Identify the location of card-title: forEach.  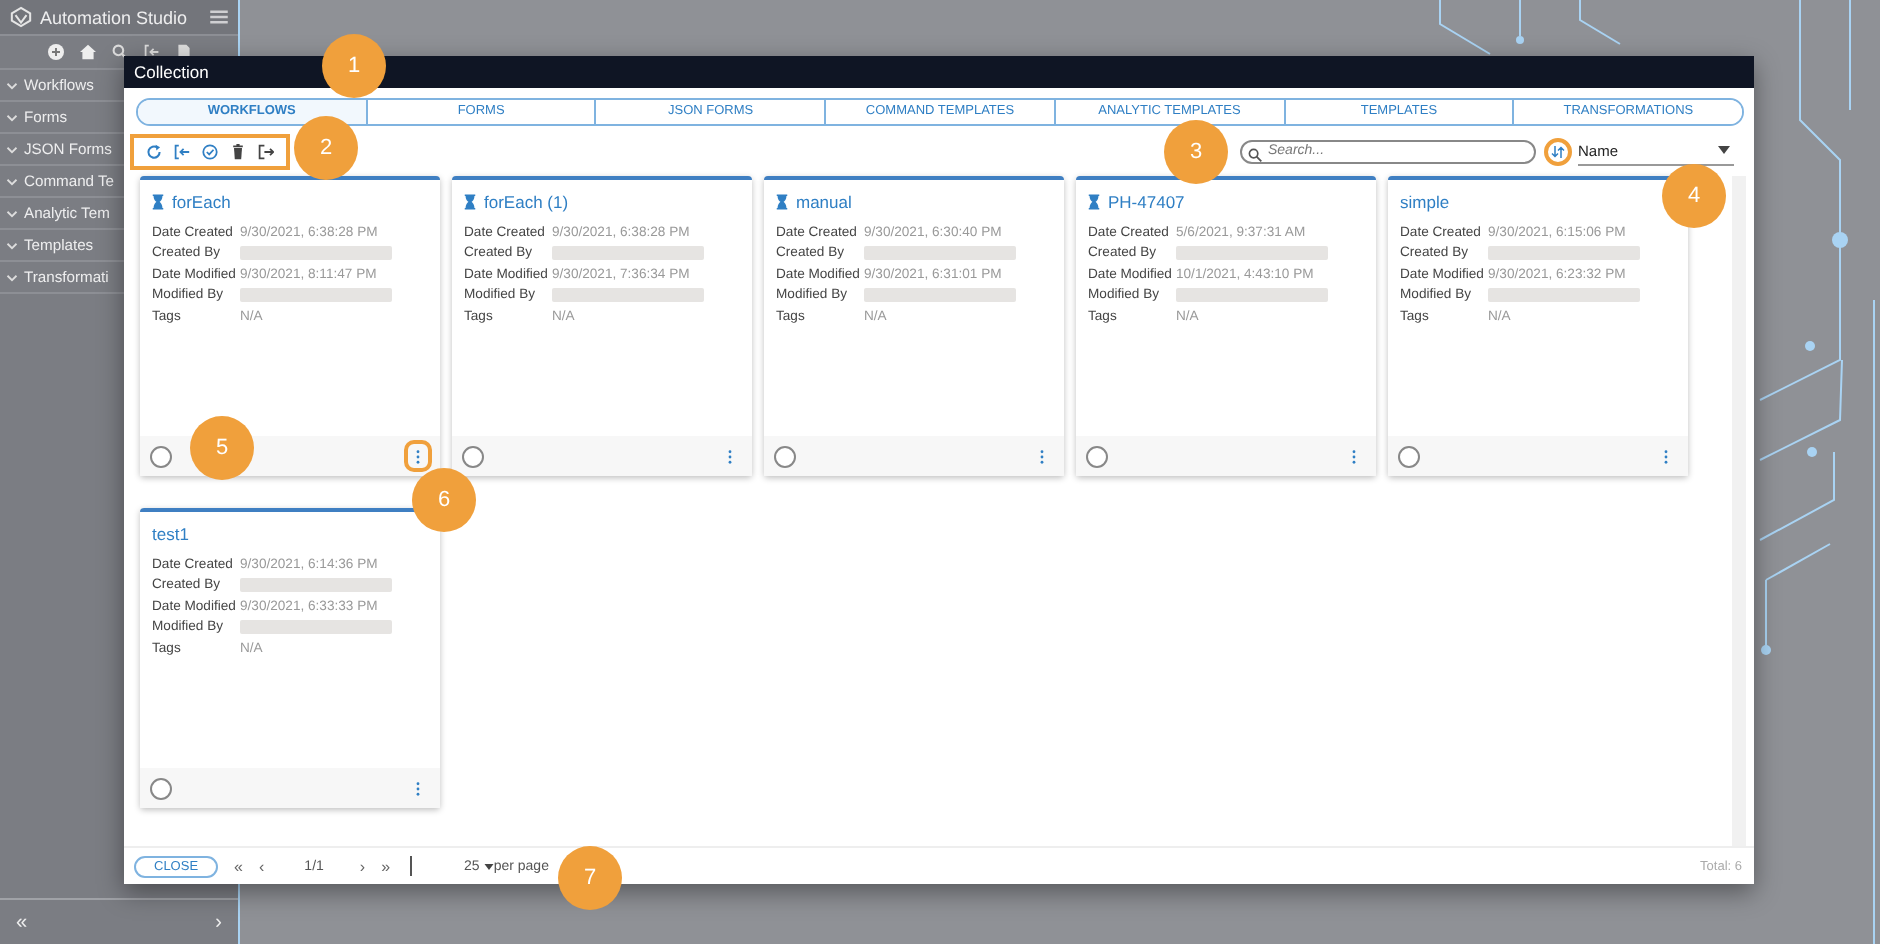
(201, 202).